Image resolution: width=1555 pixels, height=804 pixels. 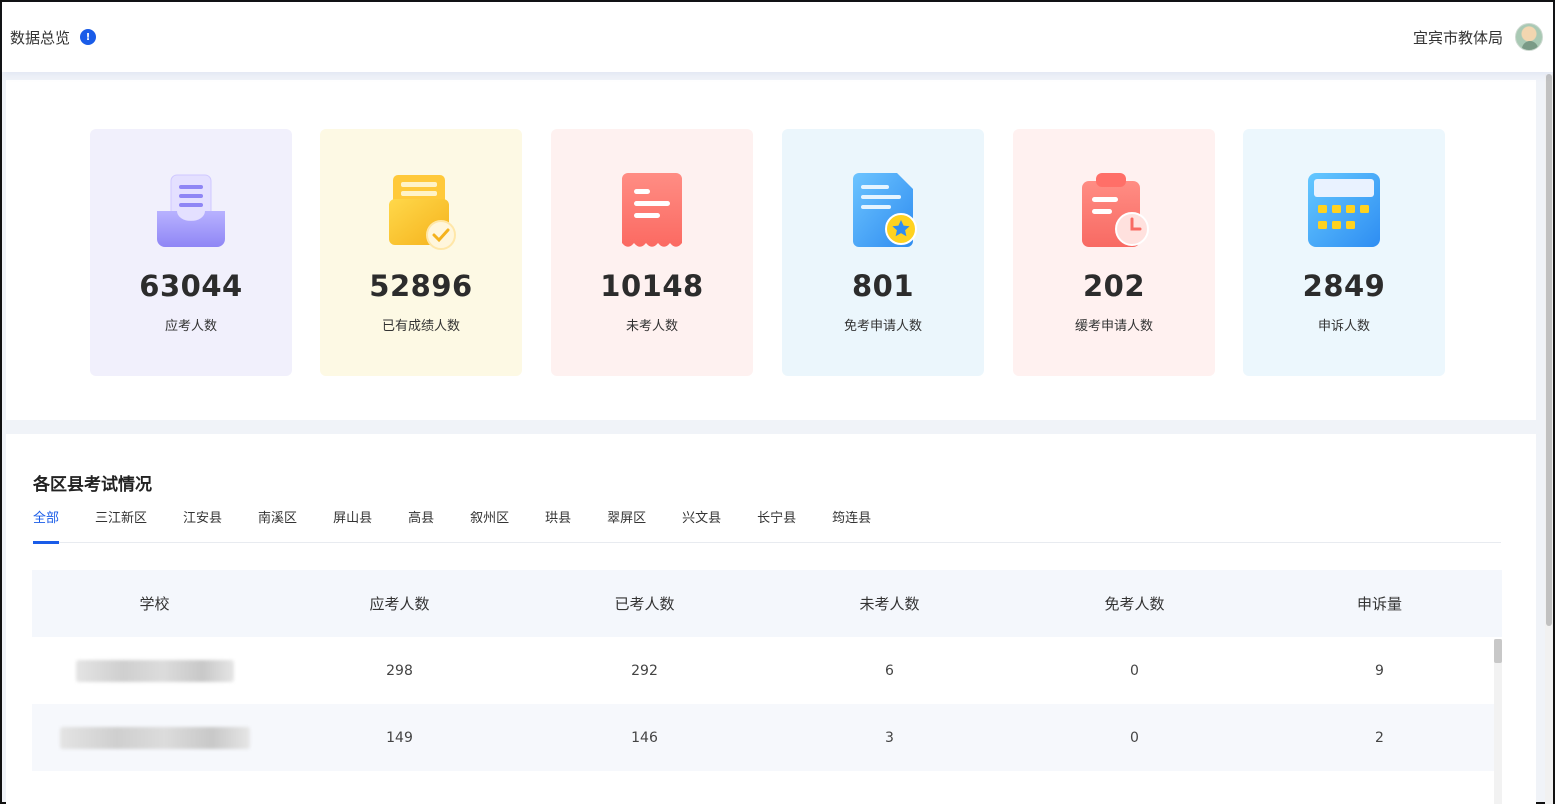 I want to click on stat-card-scored: 52896 已有成绩人数, so click(x=421, y=252).